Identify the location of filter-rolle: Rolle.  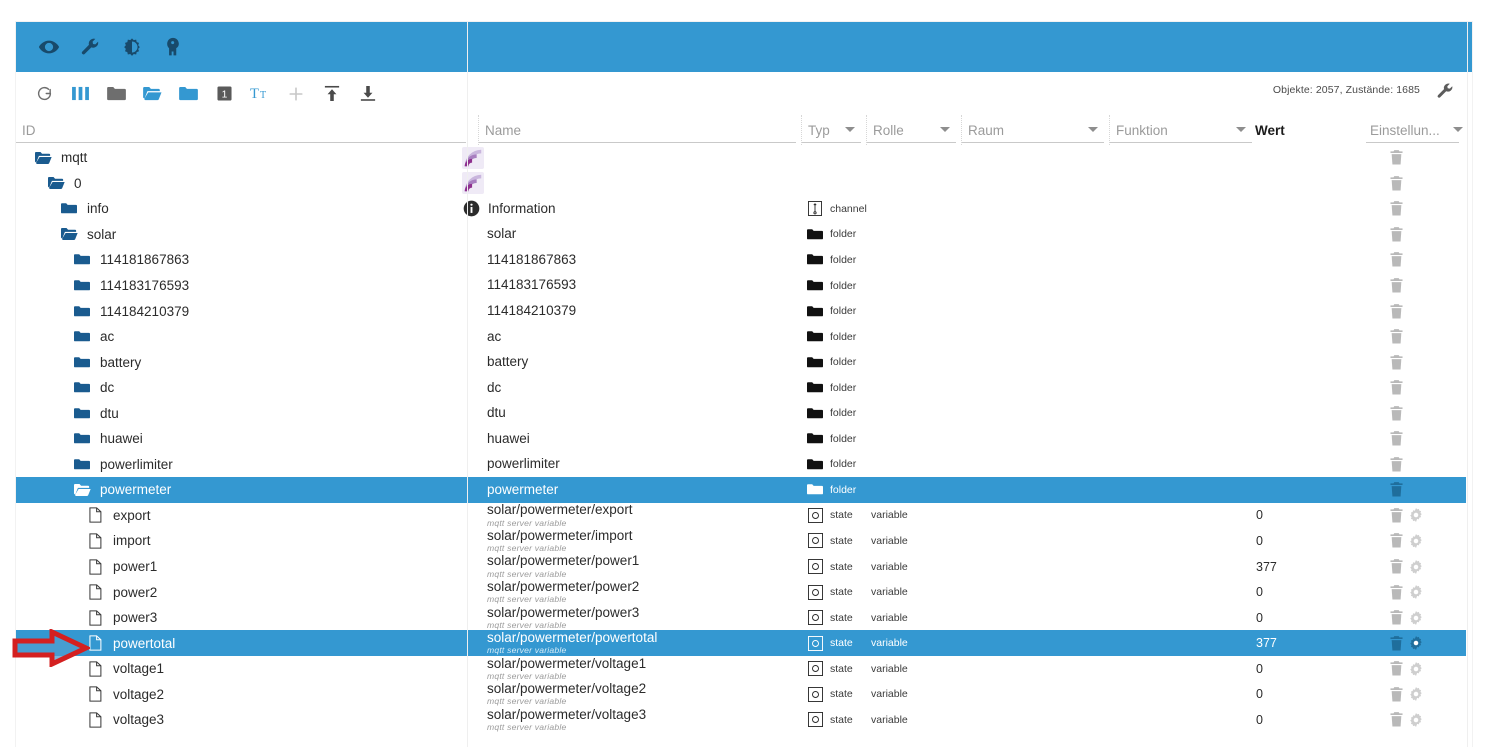
(912, 130).